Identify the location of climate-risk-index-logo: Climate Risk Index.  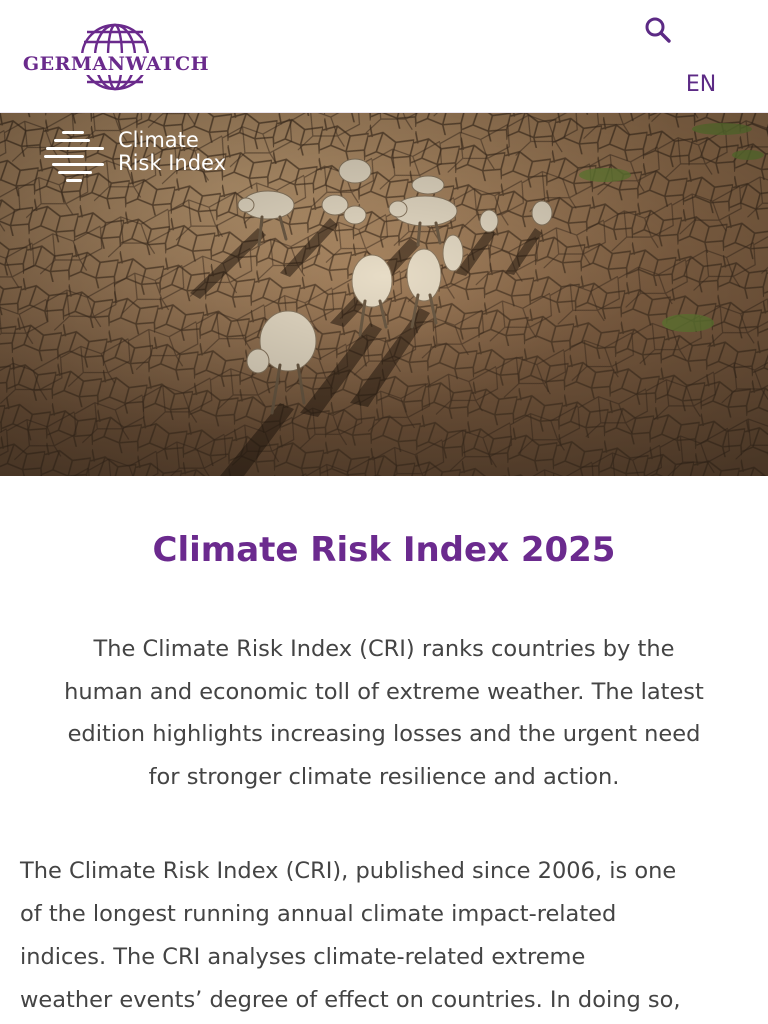
(149, 156).